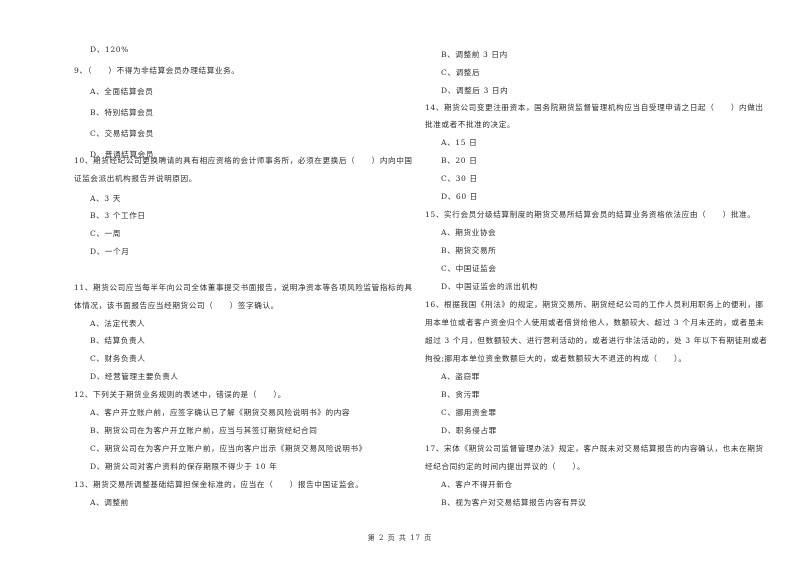  Describe the element at coordinates (109, 502) in the screenshot. I see `q13-option-a: A、调整前` at that location.